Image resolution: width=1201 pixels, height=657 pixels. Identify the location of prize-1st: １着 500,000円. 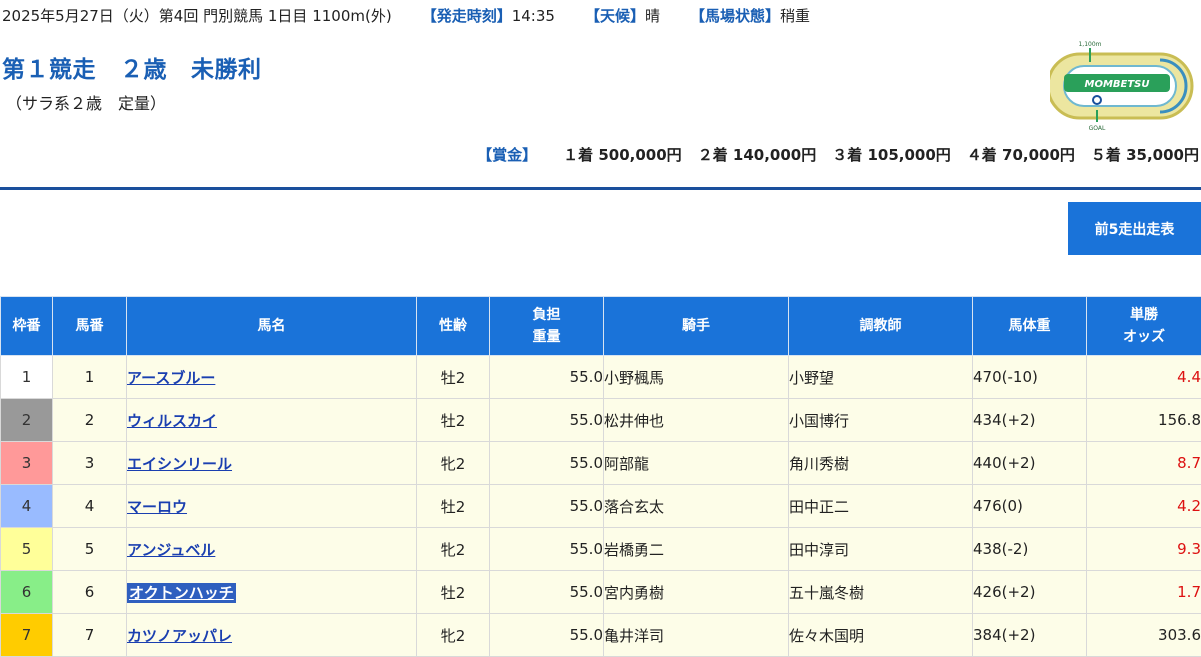
(622, 154).